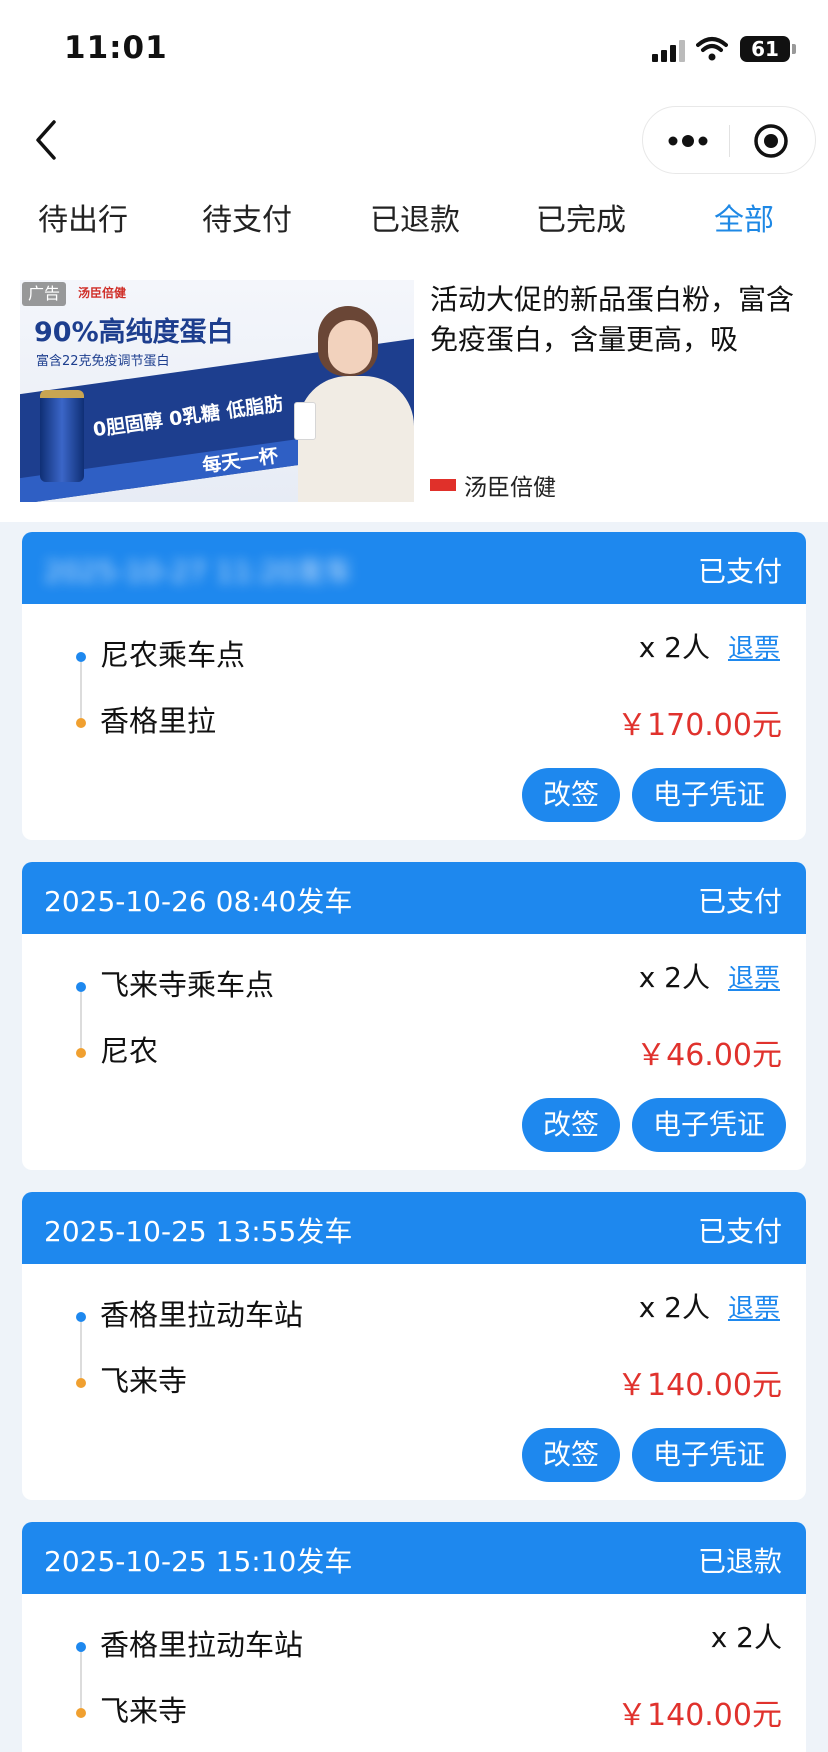 The width and height of the screenshot is (828, 1752). Describe the element at coordinates (414, 568) in the screenshot. I see `order-card-header: 2025-10-27 11:20发车 已支付` at that location.